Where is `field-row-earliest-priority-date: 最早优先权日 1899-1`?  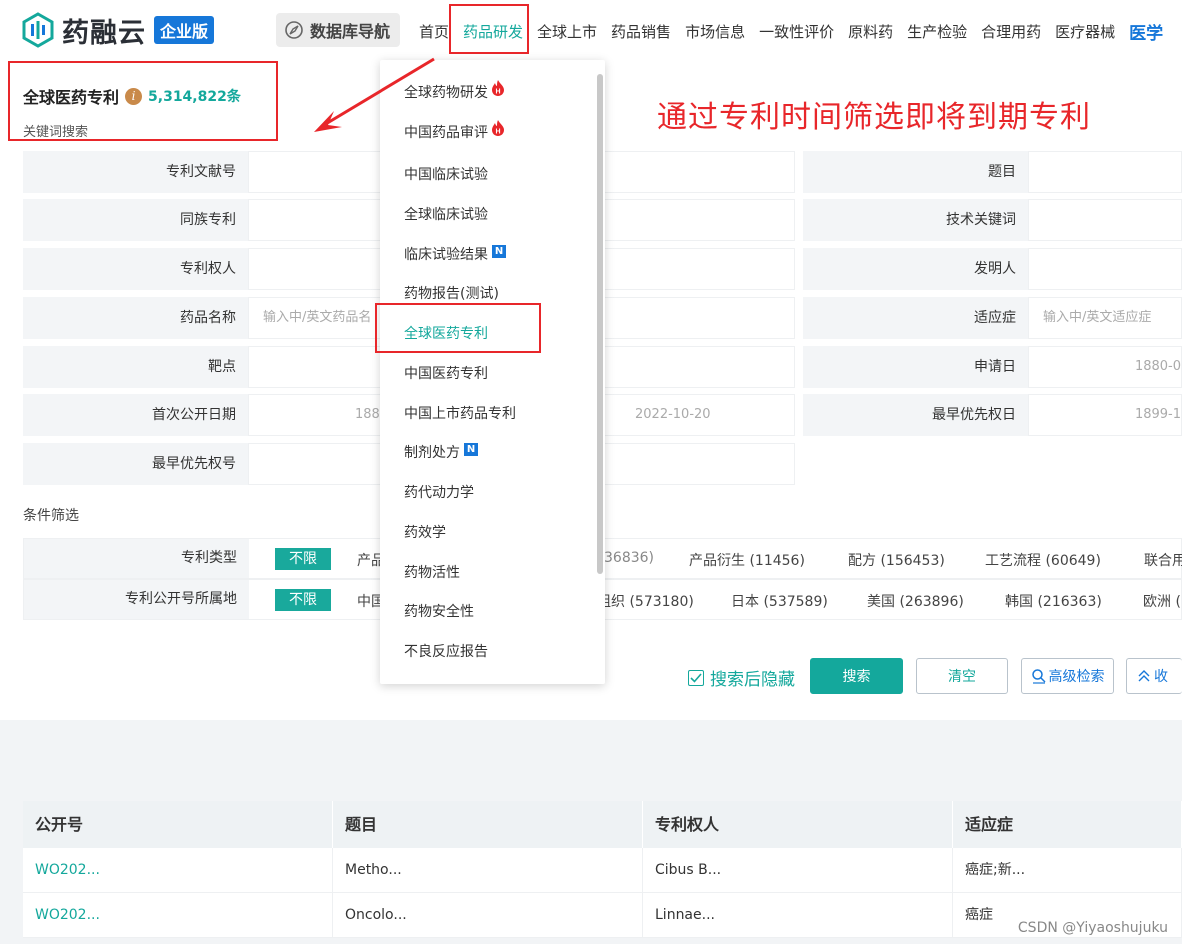 field-row-earliest-priority-date: 最早优先权日 1899-1 is located at coordinates (992, 415).